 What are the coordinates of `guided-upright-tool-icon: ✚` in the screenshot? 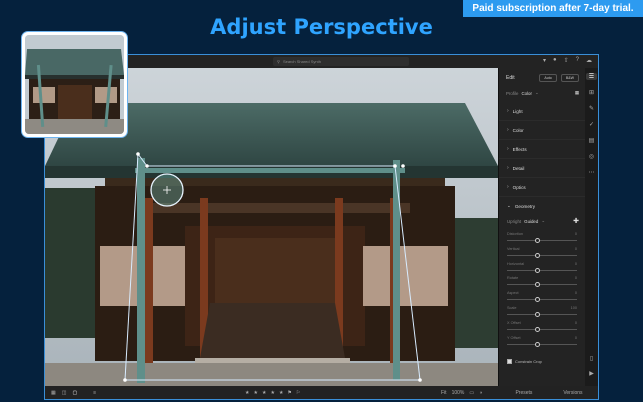 It's located at (576, 221).